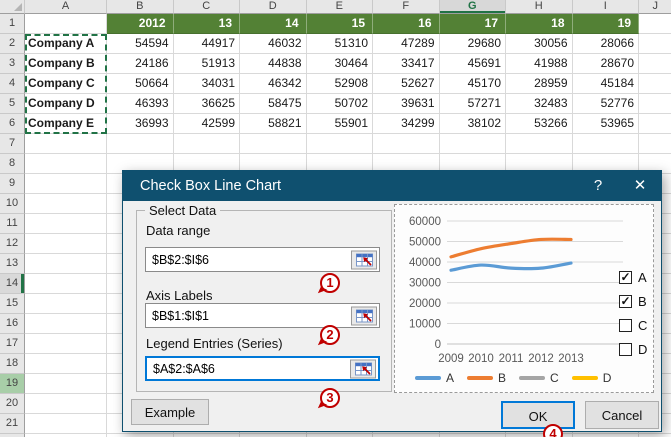  What do you see at coordinates (140, 84) in the screenshot?
I see `cell-B4: 50664` at bounding box center [140, 84].